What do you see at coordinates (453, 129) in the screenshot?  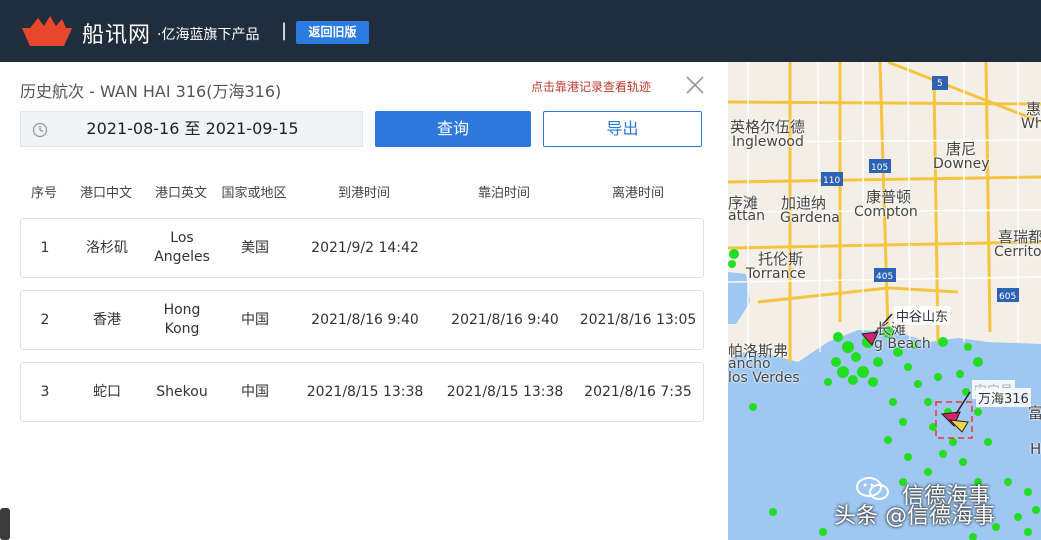 I see `query-button: 查询` at bounding box center [453, 129].